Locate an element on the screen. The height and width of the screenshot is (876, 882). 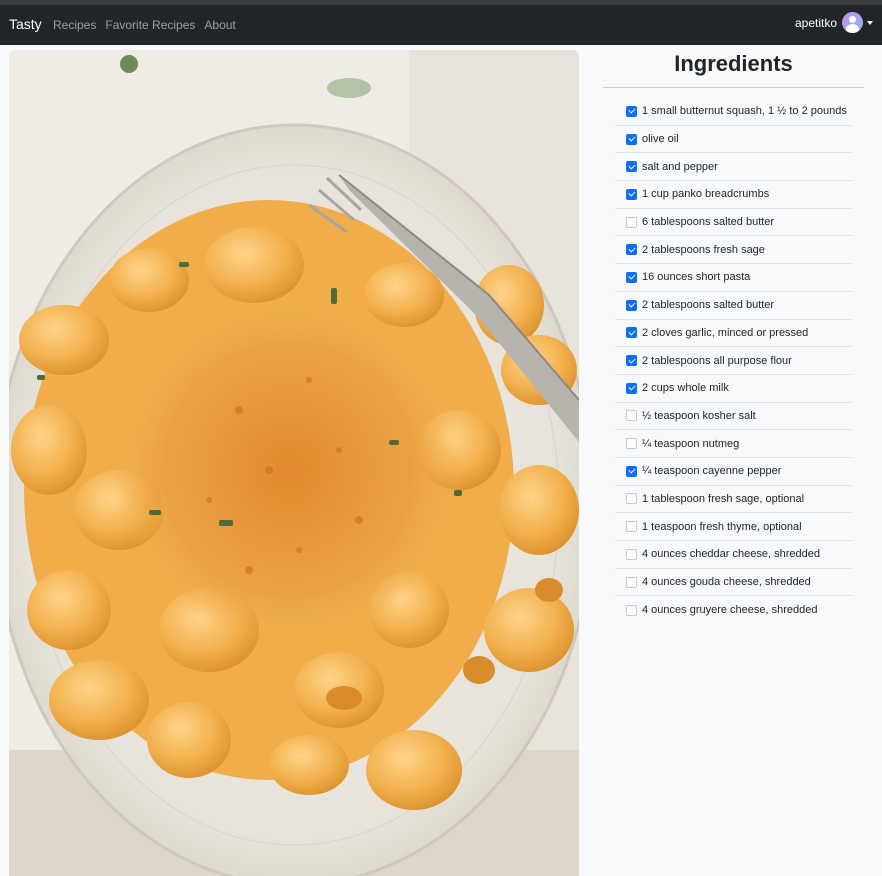
ingredient-item: ½ teaspoon kosher salt is located at coordinates (733, 417).